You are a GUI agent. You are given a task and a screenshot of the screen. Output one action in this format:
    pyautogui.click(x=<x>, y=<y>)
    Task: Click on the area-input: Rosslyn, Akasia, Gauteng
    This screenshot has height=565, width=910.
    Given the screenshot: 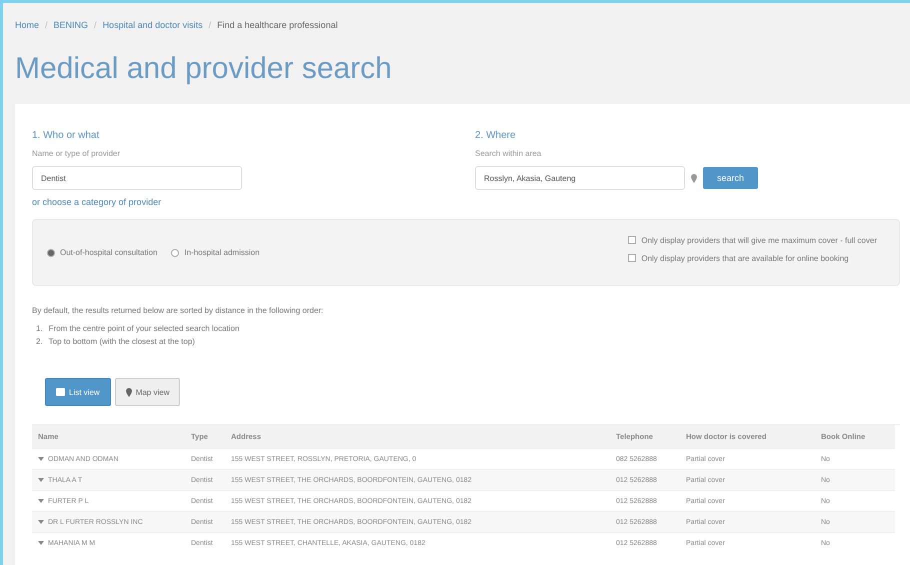 What is the action you would take?
    pyautogui.click(x=580, y=178)
    